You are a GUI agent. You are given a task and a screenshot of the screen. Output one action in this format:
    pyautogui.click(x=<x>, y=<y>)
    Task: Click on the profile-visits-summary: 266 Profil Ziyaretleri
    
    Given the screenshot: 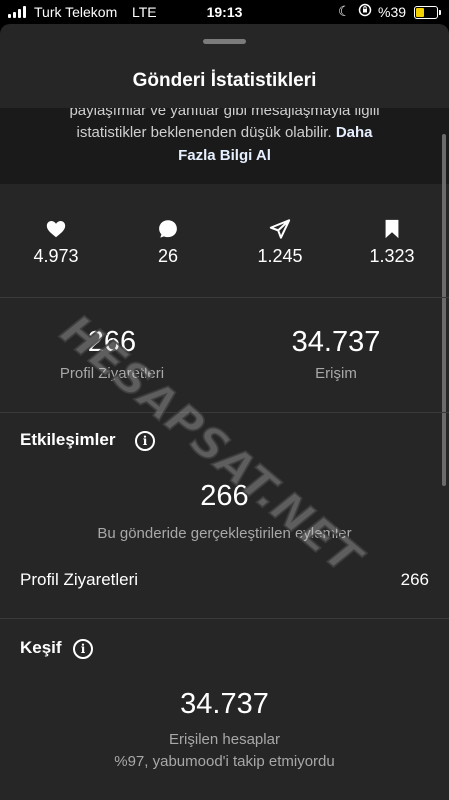 What is the action you would take?
    pyautogui.click(x=112, y=354)
    